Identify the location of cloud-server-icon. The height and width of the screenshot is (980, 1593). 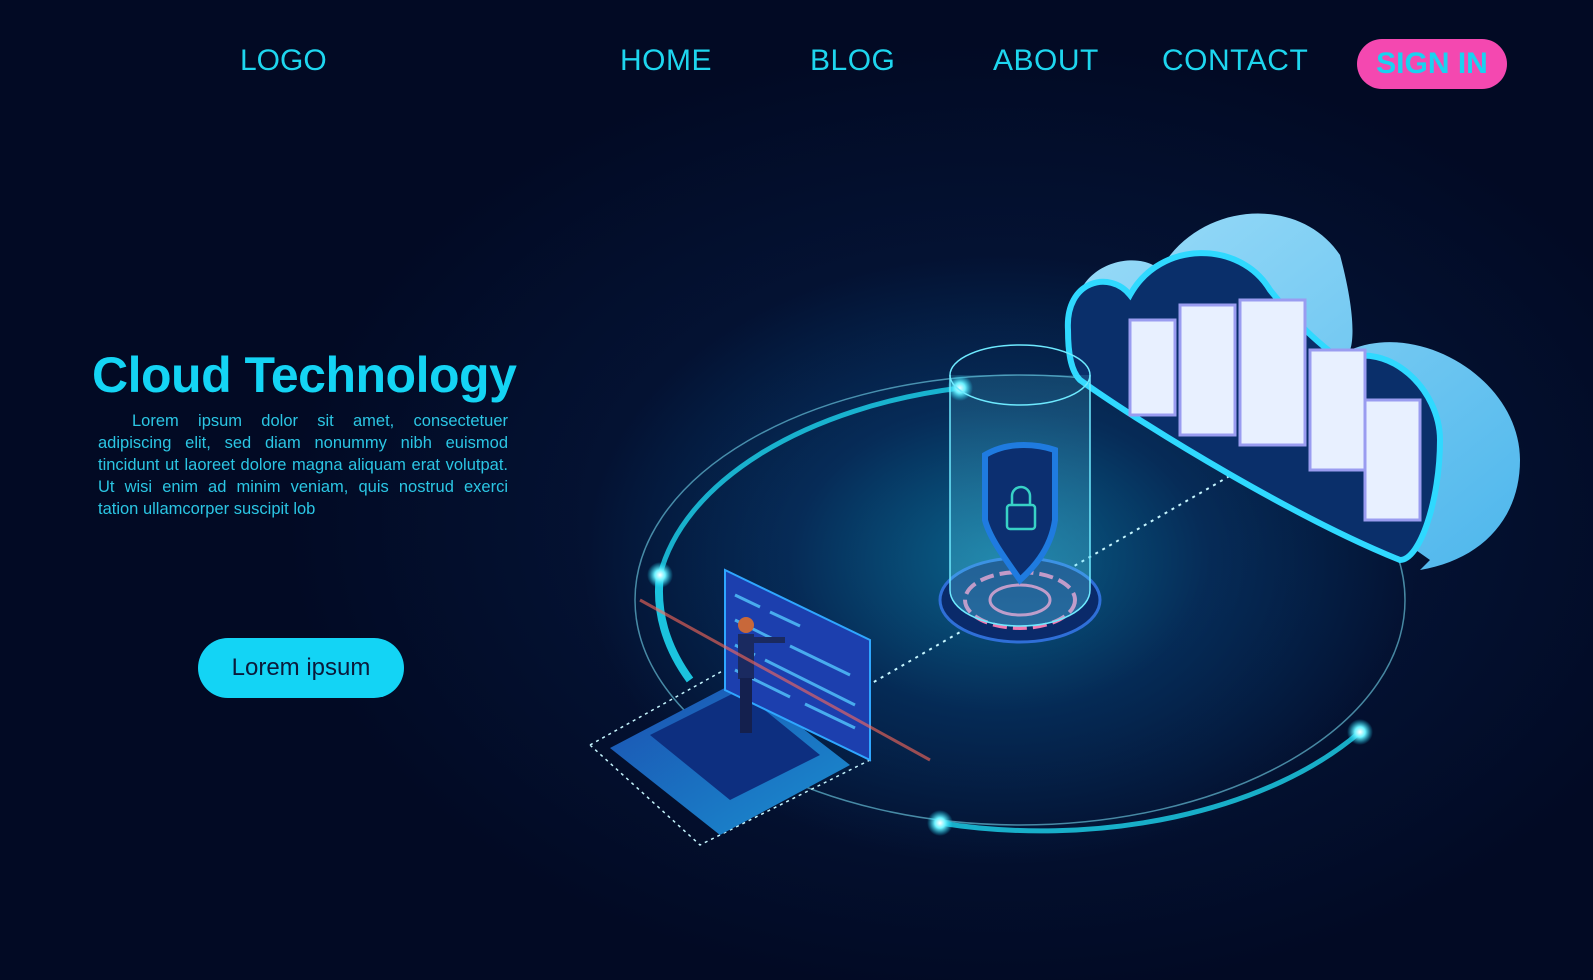
(1292, 391).